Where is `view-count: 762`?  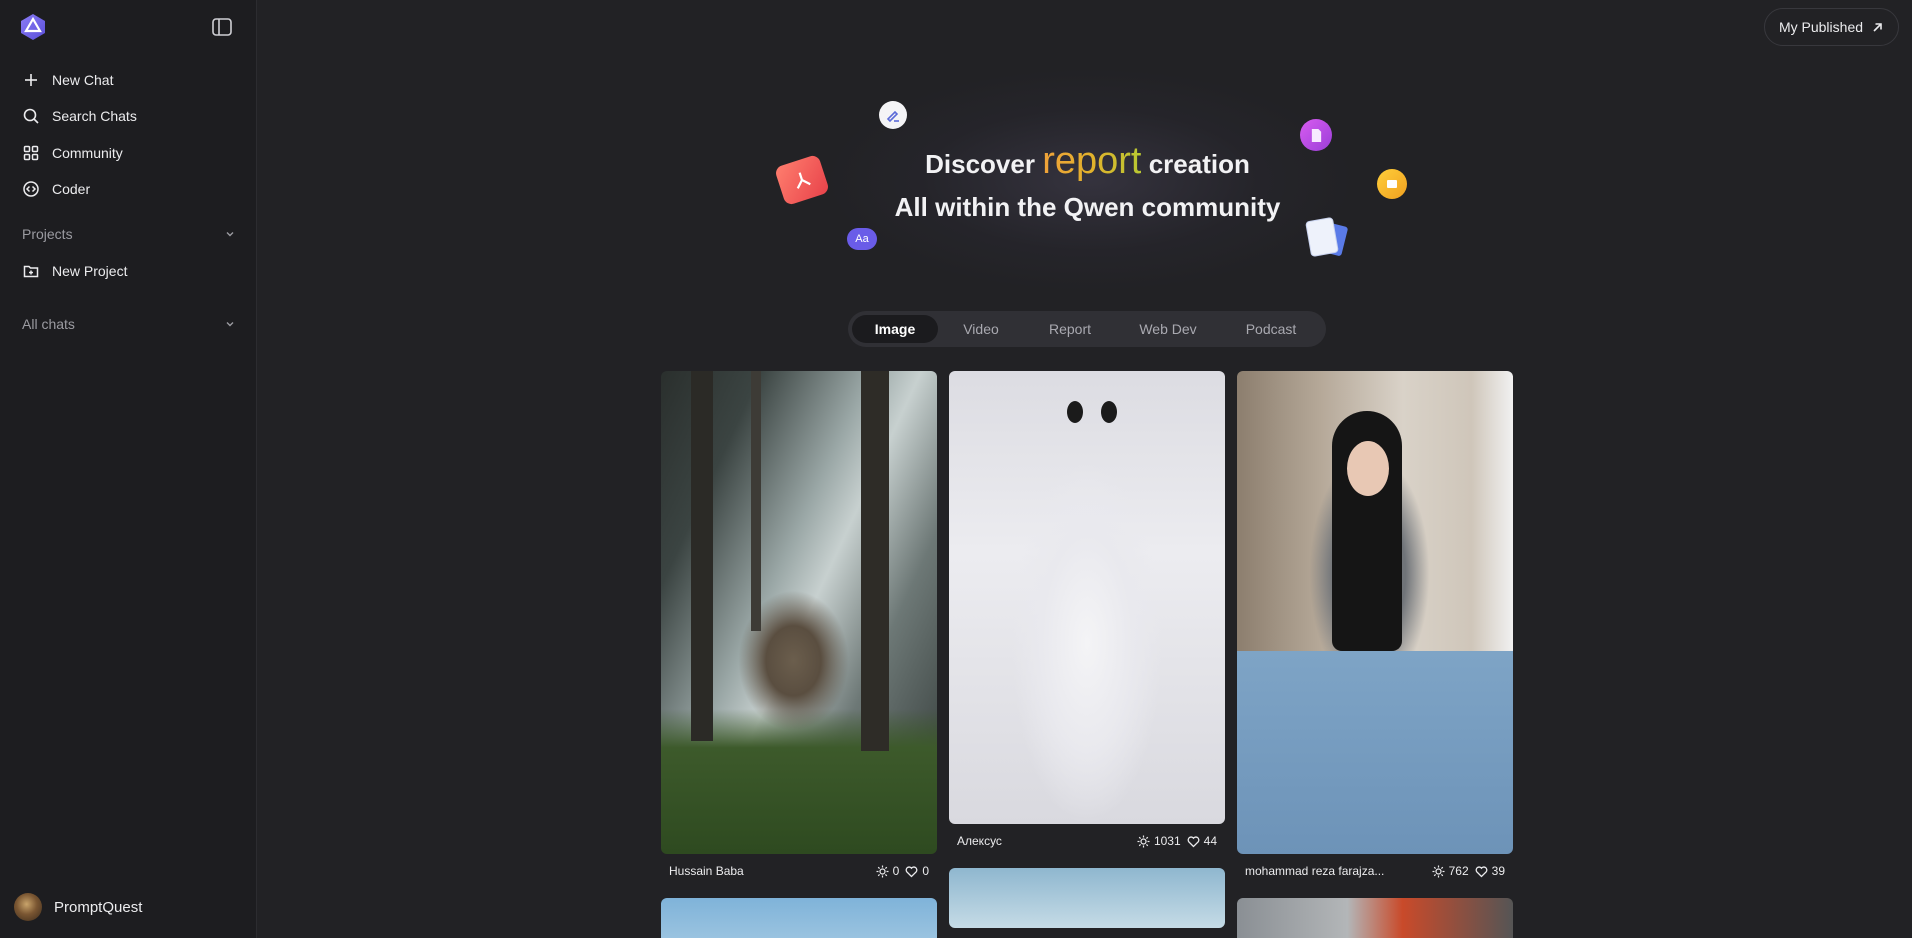 view-count: 762 is located at coordinates (1450, 871).